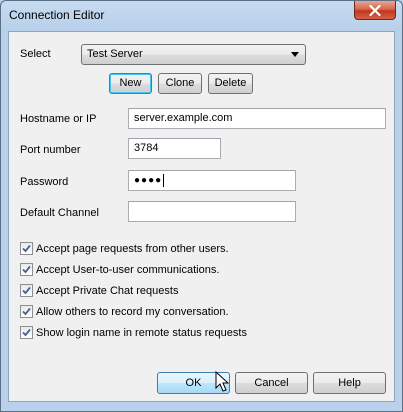 This screenshot has width=403, height=412. What do you see at coordinates (115, 54) in the screenshot?
I see `server-select-value: Test Server` at bounding box center [115, 54].